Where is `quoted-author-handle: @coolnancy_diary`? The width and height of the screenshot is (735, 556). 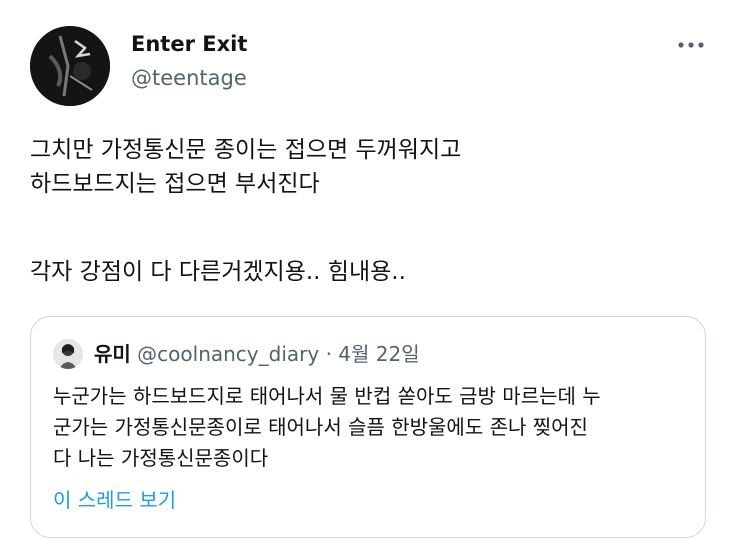 quoted-author-handle: @coolnancy_diary is located at coordinates (228, 354).